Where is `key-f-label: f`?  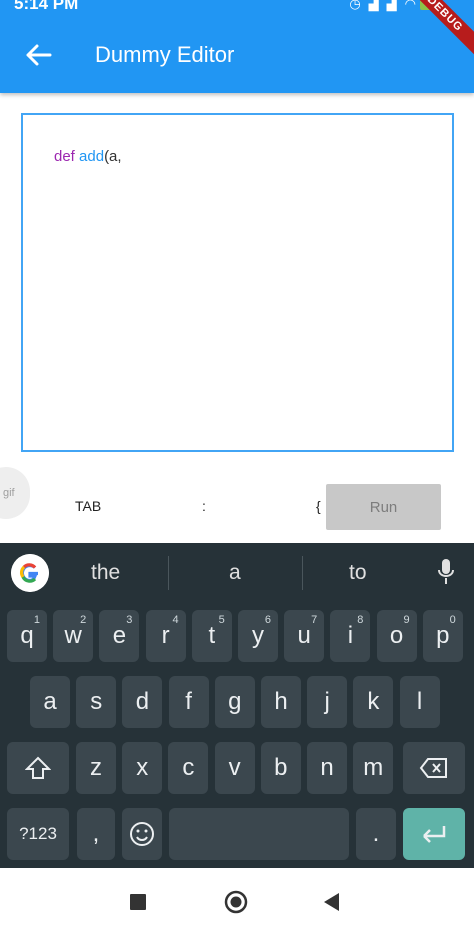 key-f-label: f is located at coordinates (188, 701).